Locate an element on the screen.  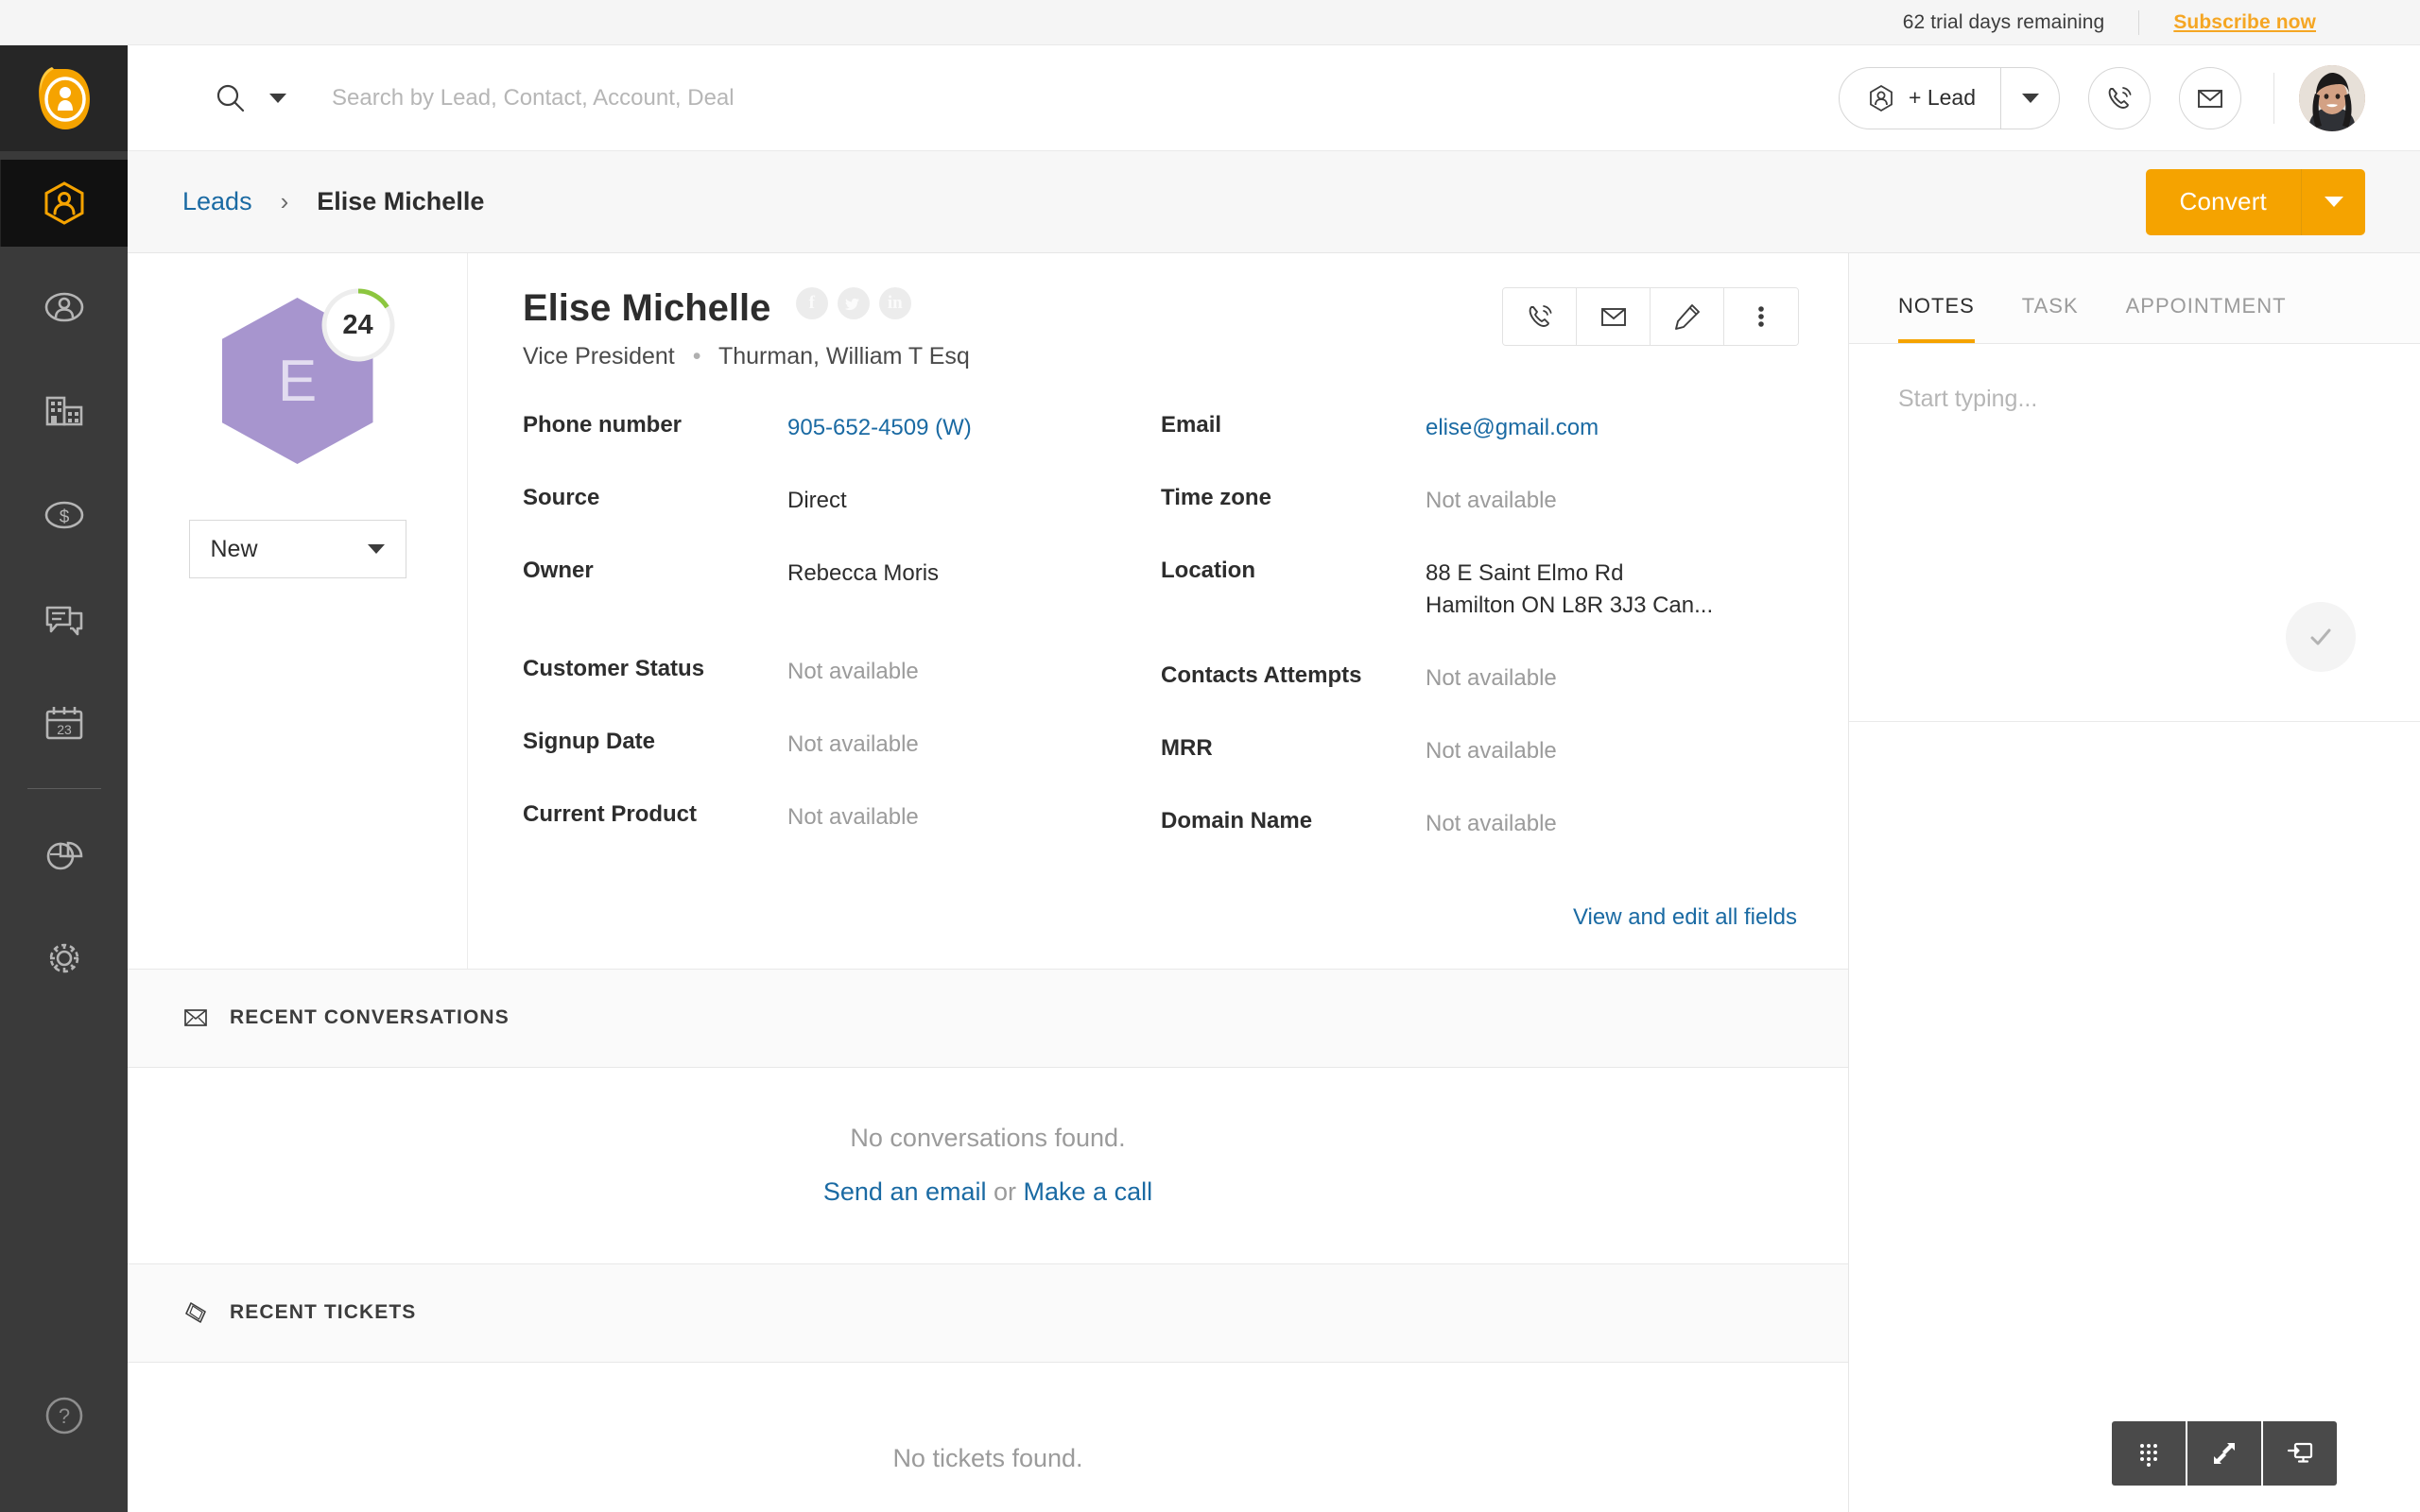
lead-status-dropdown: New is located at coordinates (297, 549).